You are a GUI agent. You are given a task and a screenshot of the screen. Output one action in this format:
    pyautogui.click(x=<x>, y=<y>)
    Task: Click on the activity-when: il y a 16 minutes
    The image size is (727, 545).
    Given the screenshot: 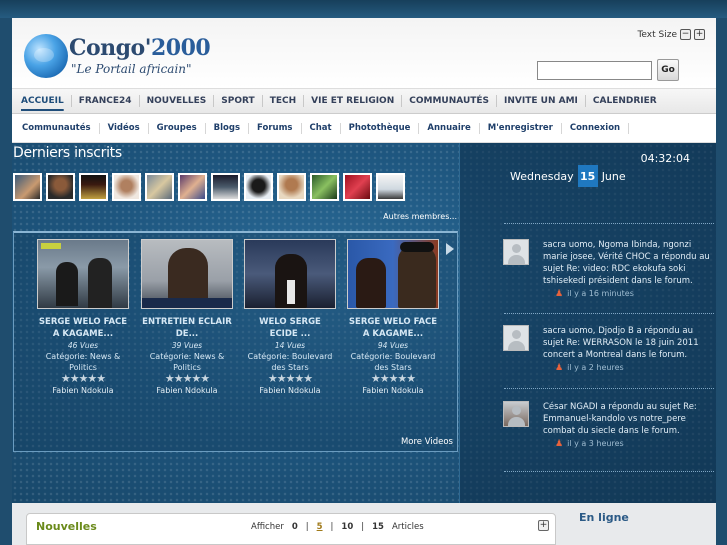 What is the action you would take?
    pyautogui.click(x=600, y=293)
    